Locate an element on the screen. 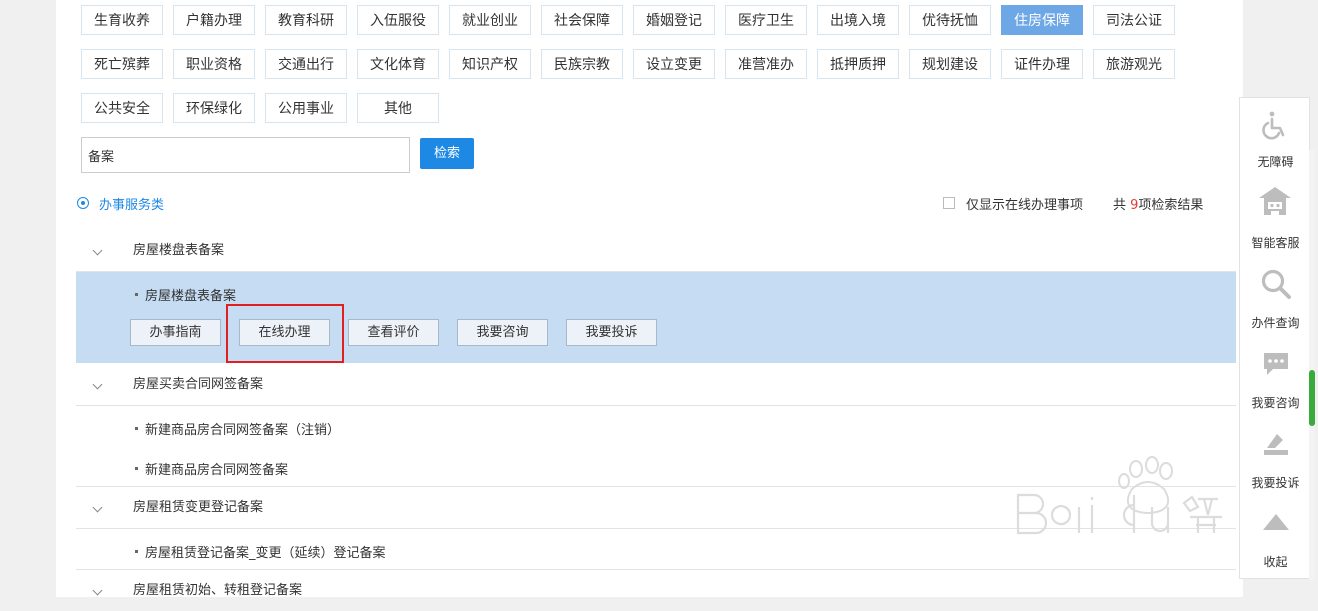 This screenshot has height=611, width=1318. category-tag: 环保绿化 is located at coordinates (214, 108).